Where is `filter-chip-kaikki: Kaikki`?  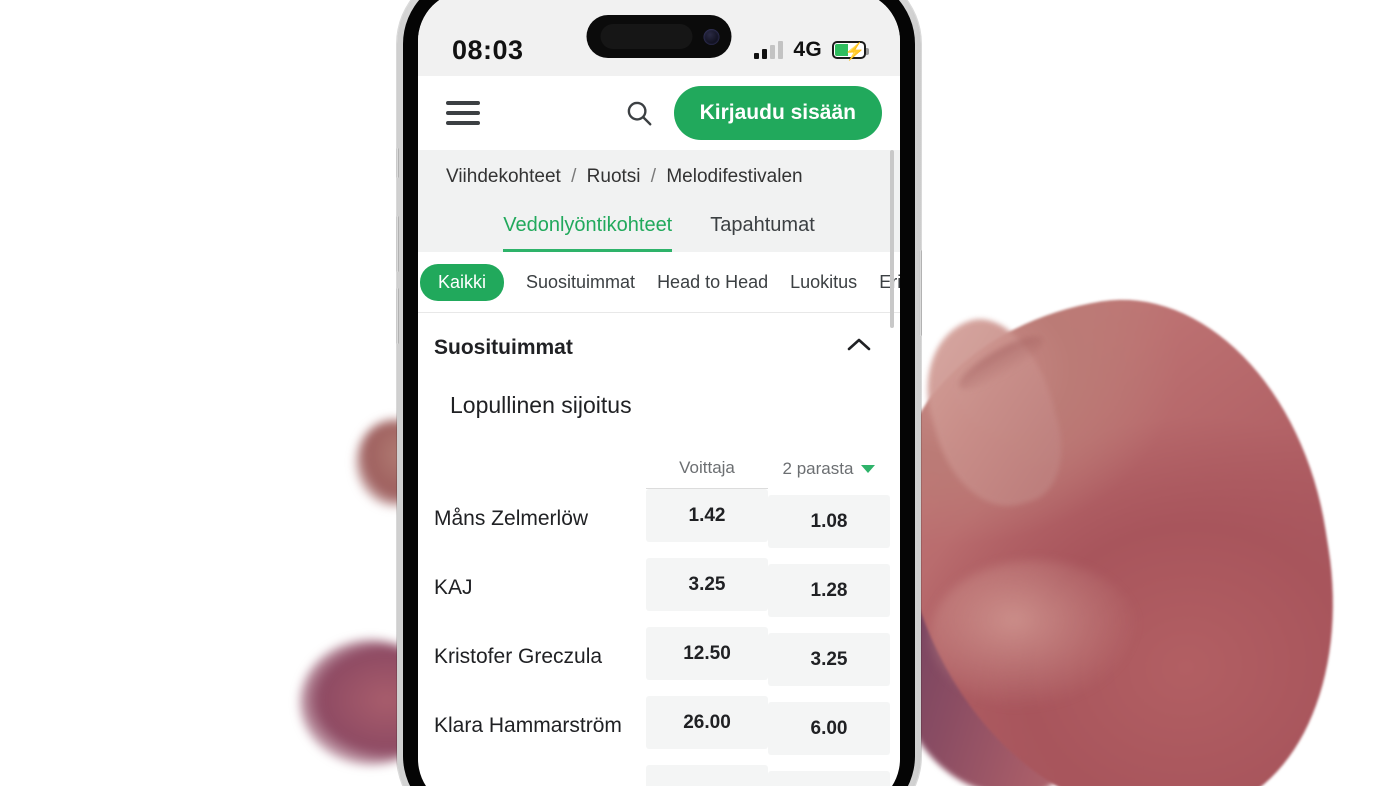
filter-chip-kaikki: Kaikki is located at coordinates (462, 282).